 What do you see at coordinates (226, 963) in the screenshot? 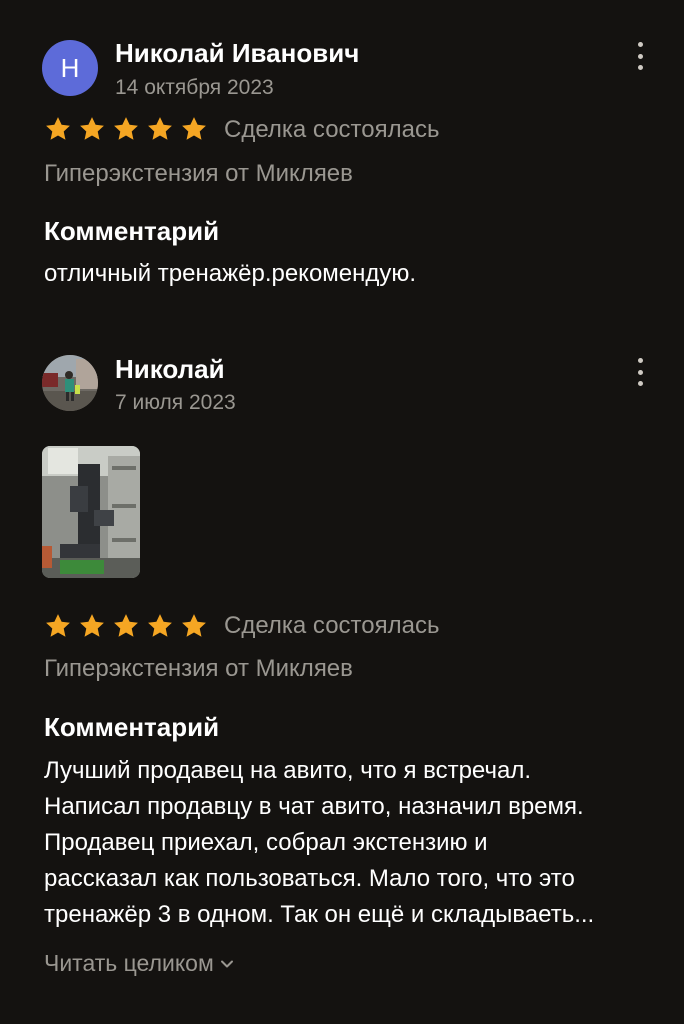
I see `chevron-down-icon` at bounding box center [226, 963].